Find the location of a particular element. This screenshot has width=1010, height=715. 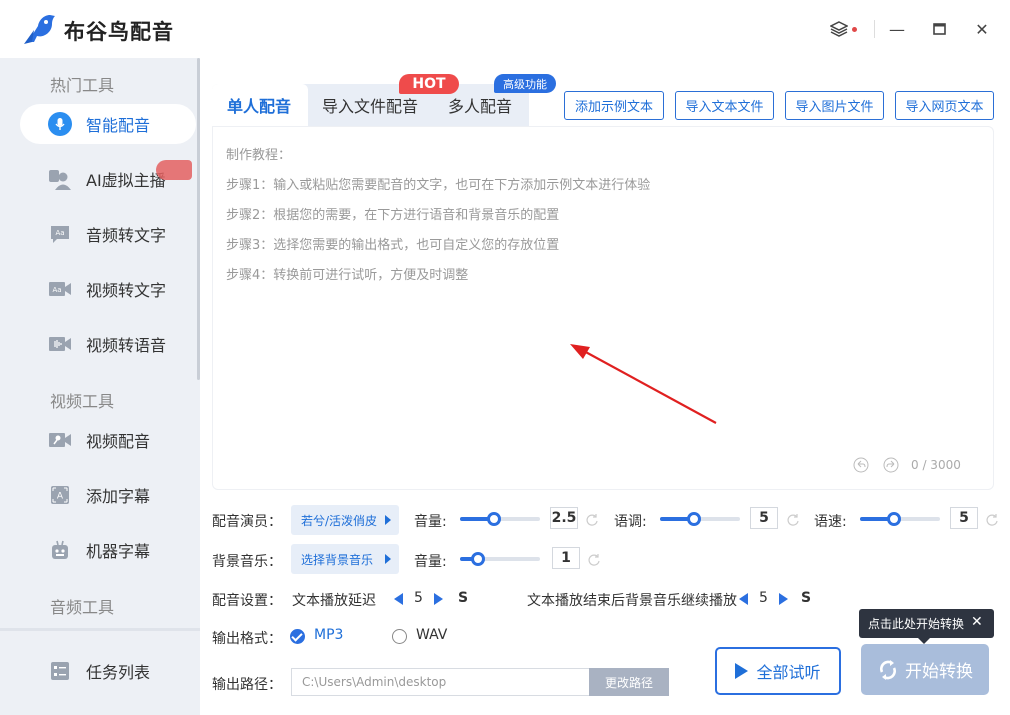

import-web-text-button: 导入网页文本 is located at coordinates (944, 105).